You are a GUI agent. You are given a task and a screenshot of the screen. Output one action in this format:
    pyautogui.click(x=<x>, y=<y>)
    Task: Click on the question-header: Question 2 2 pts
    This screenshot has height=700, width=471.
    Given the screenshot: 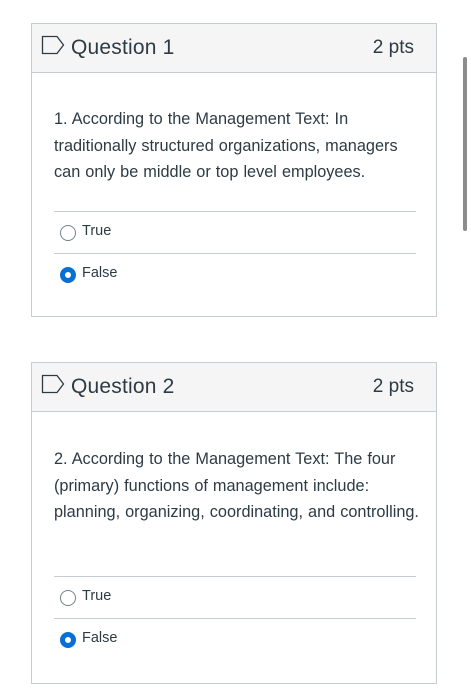 What is the action you would take?
    pyautogui.click(x=234, y=387)
    